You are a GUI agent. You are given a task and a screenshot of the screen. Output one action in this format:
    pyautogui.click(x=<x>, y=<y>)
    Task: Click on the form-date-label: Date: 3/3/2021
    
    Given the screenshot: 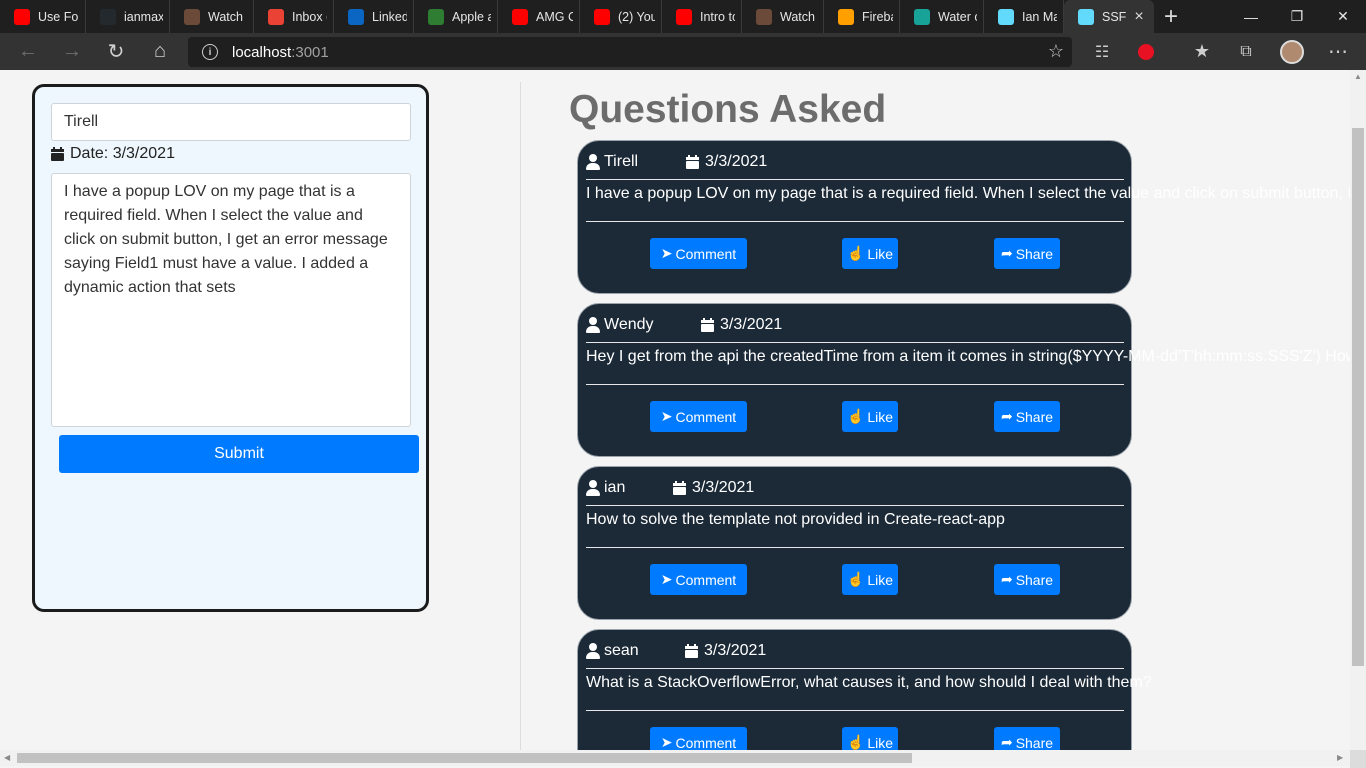 What is the action you would take?
    pyautogui.click(x=122, y=153)
    